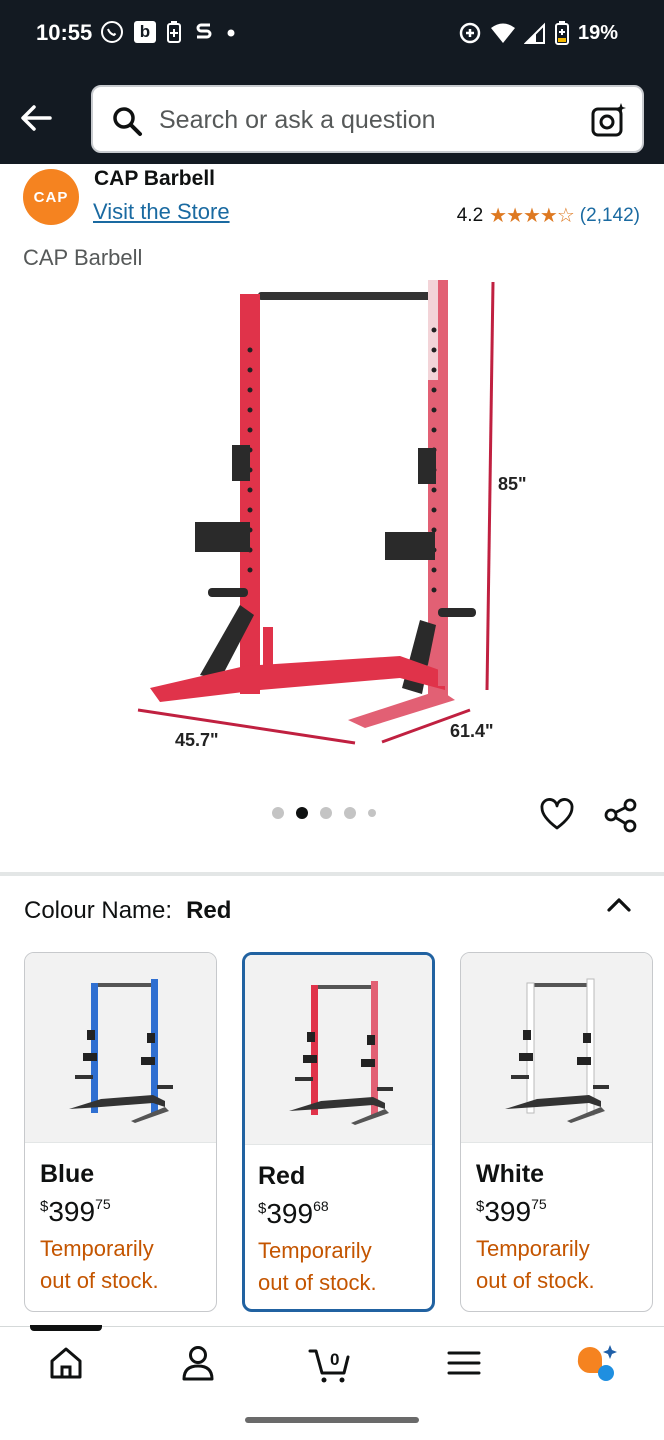 The image size is (664, 1440). Describe the element at coordinates (297, 120) in the screenshot. I see `search-placeholder: Search or ask a question` at that location.